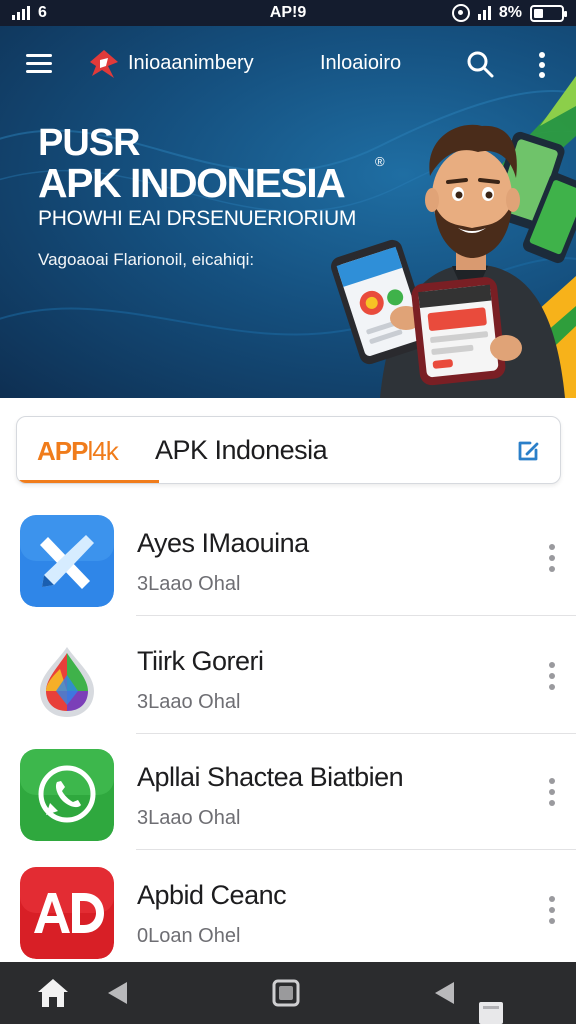 This screenshot has width=576, height=1024. Describe the element at coordinates (146, 259) in the screenshot. I see `hero-description: Vagoaoai Flarionoil, eicahiqi:` at that location.